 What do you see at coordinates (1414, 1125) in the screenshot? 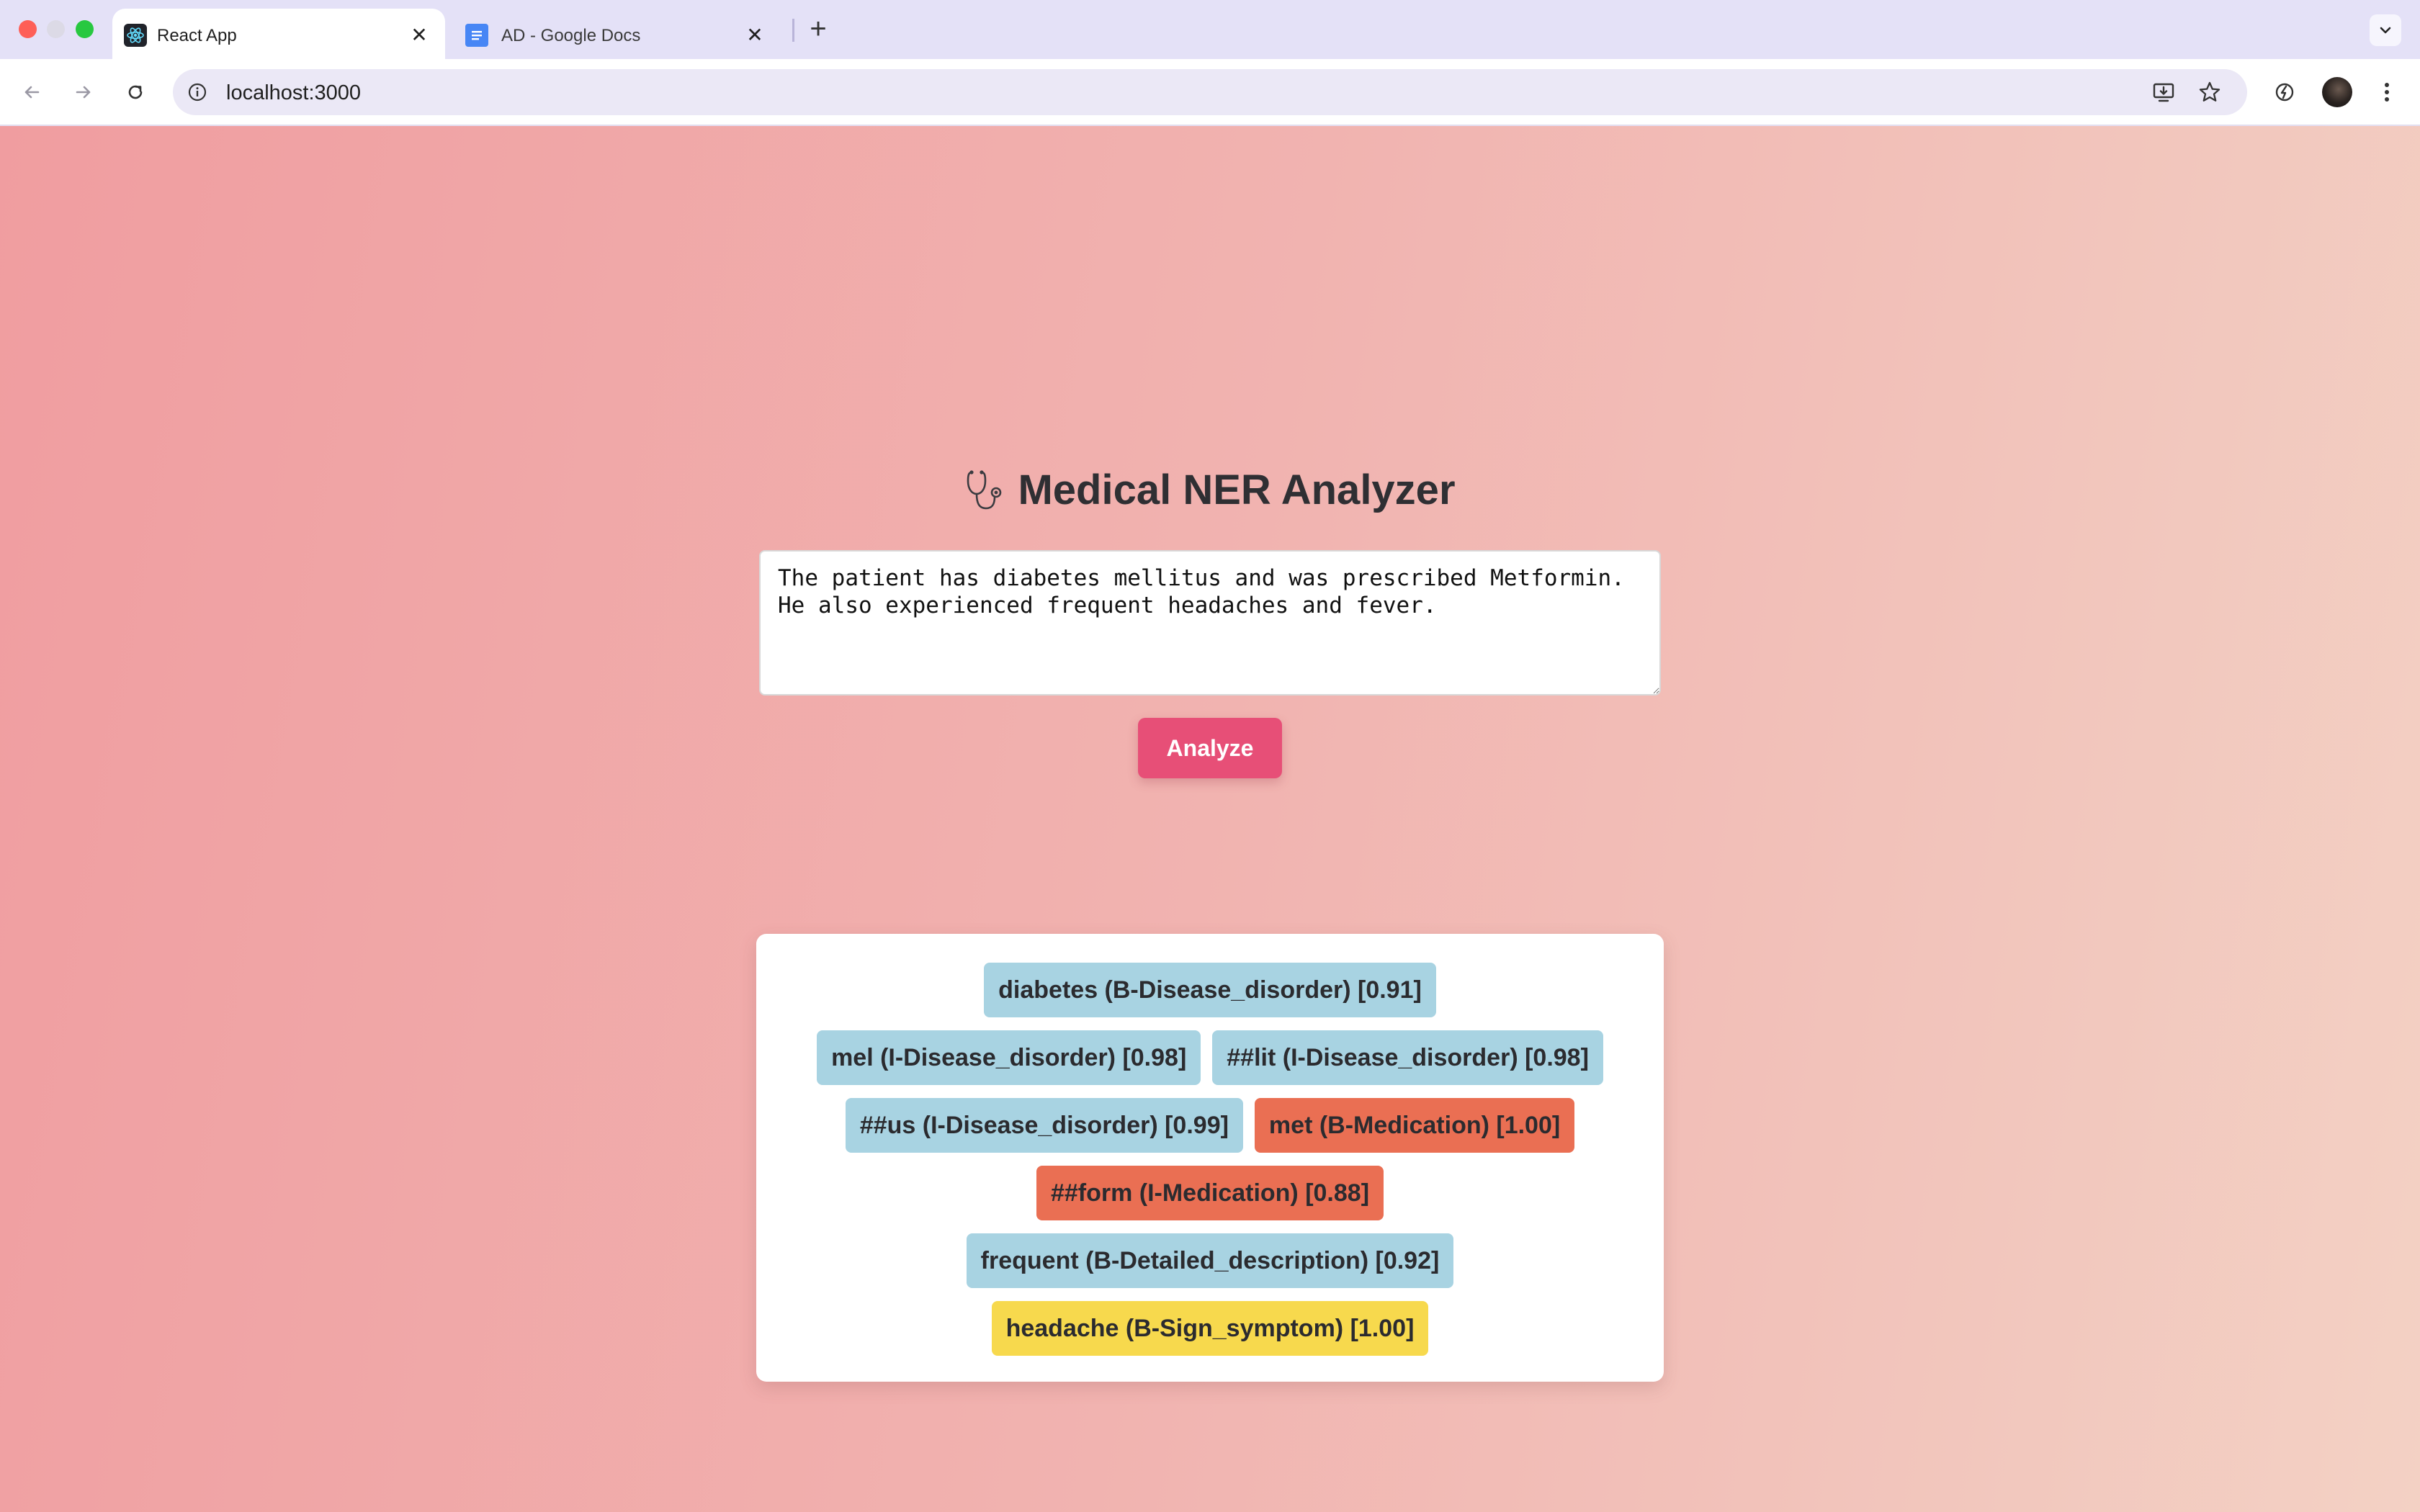
I see `entity-chip-medication: met (B-Medication) [1.00]` at bounding box center [1414, 1125].